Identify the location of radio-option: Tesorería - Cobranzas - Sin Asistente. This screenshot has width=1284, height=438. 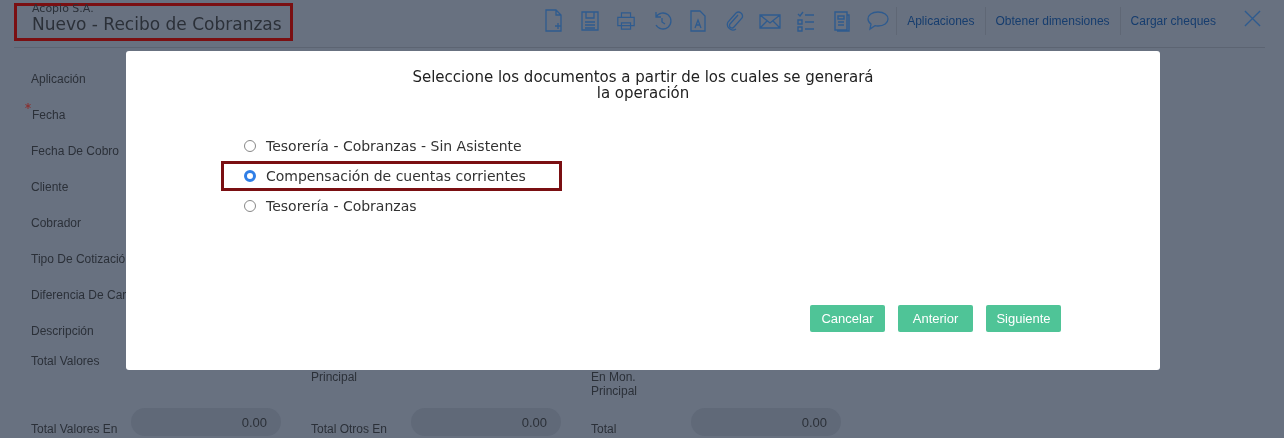
(391, 146).